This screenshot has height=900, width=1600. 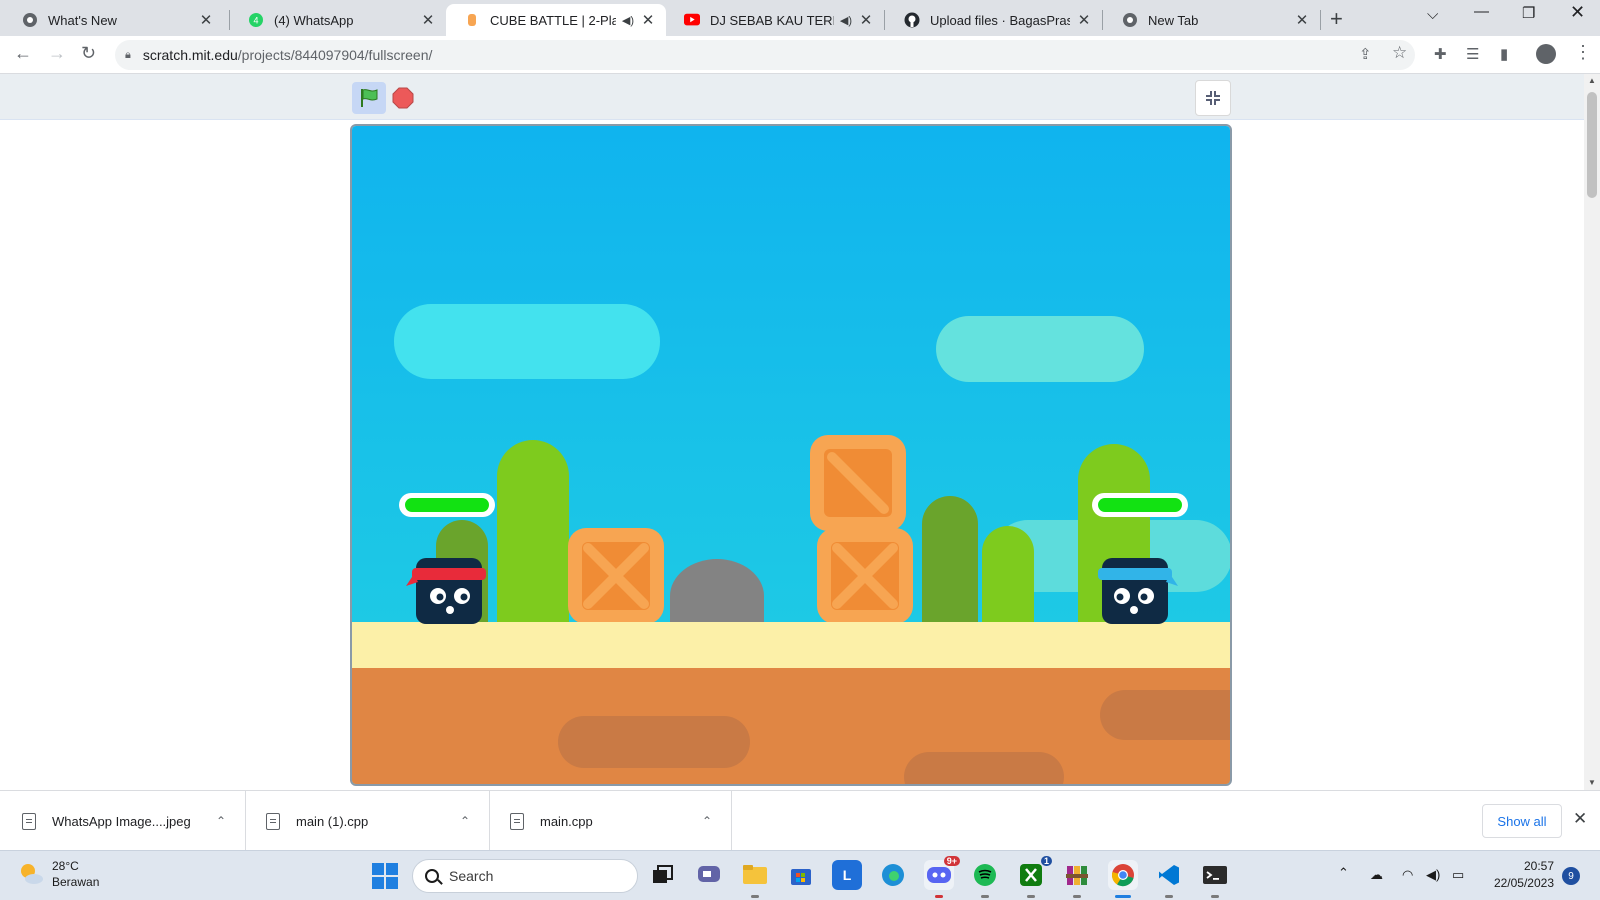 What do you see at coordinates (447, 505) in the screenshot?
I see `player1-health-fill` at bounding box center [447, 505].